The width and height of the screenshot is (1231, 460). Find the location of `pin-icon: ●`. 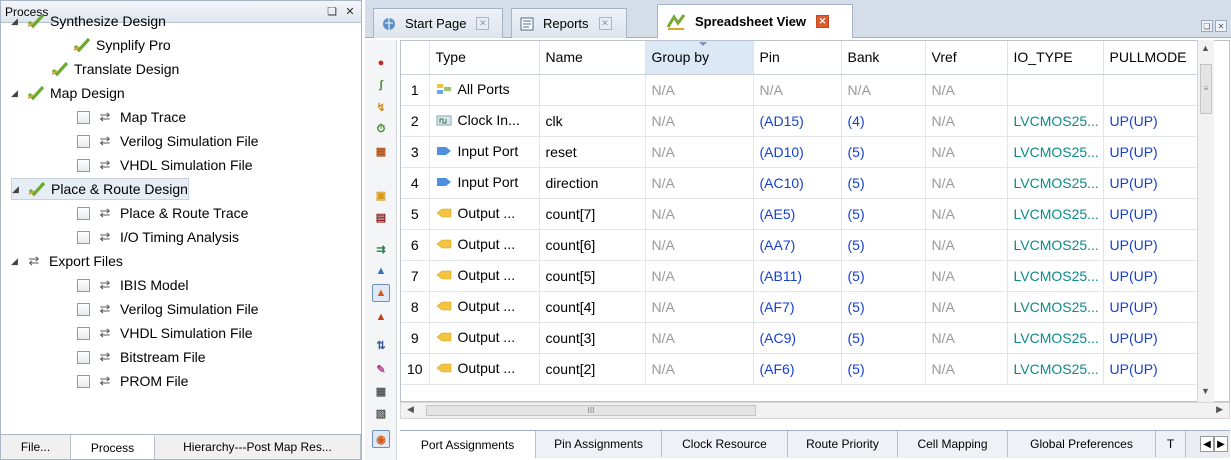

pin-icon: ● is located at coordinates (381, 63).